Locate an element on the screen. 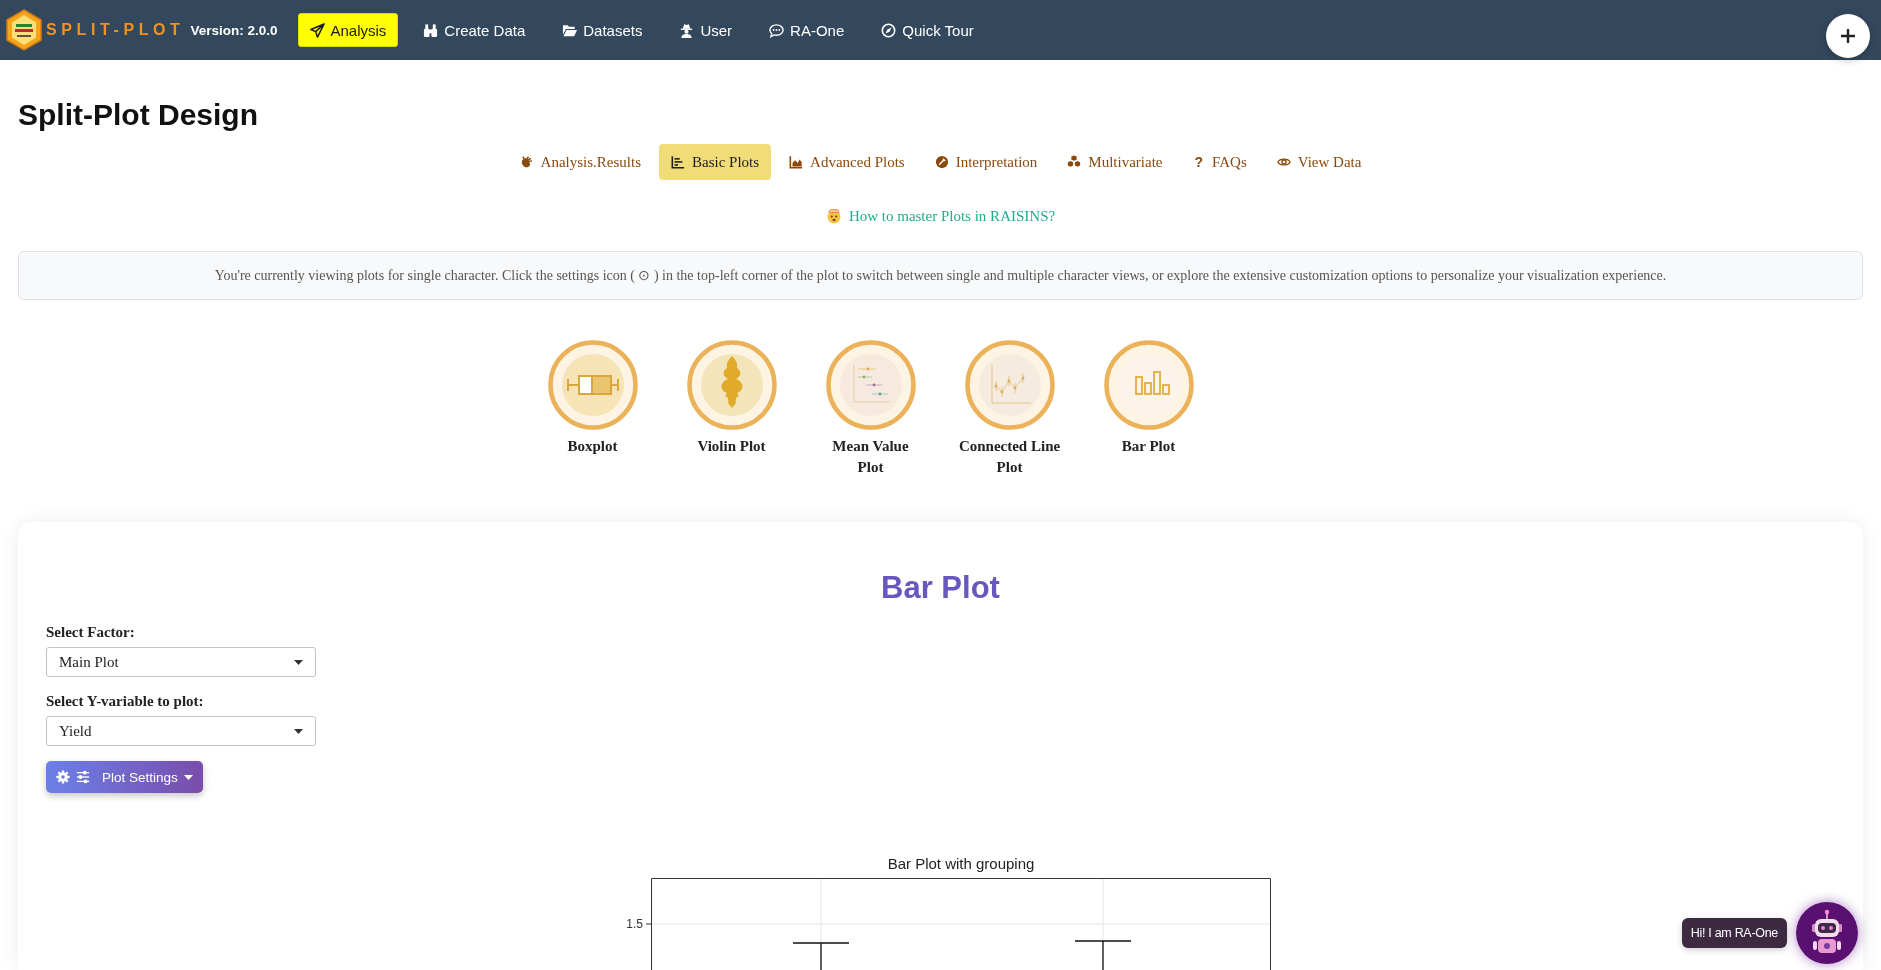  compass-icon is located at coordinates (889, 30).